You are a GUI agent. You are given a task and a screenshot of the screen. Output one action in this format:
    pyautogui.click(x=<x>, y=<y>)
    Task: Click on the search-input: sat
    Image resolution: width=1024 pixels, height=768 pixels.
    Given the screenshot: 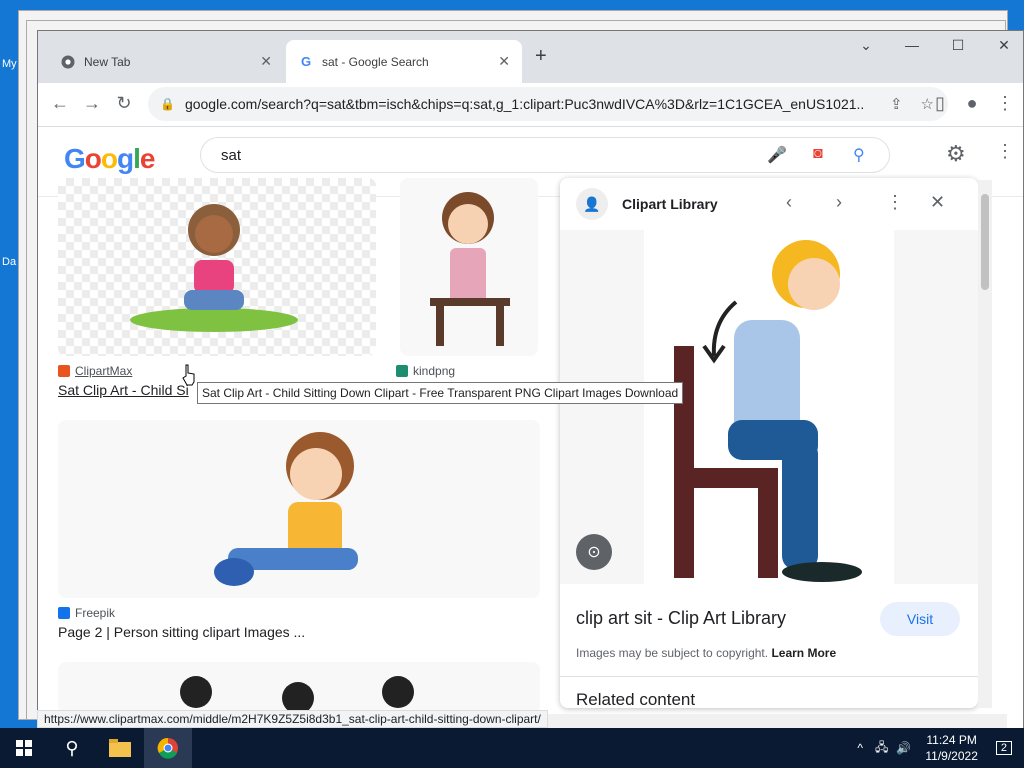 What is the action you would take?
    pyautogui.click(x=231, y=155)
    